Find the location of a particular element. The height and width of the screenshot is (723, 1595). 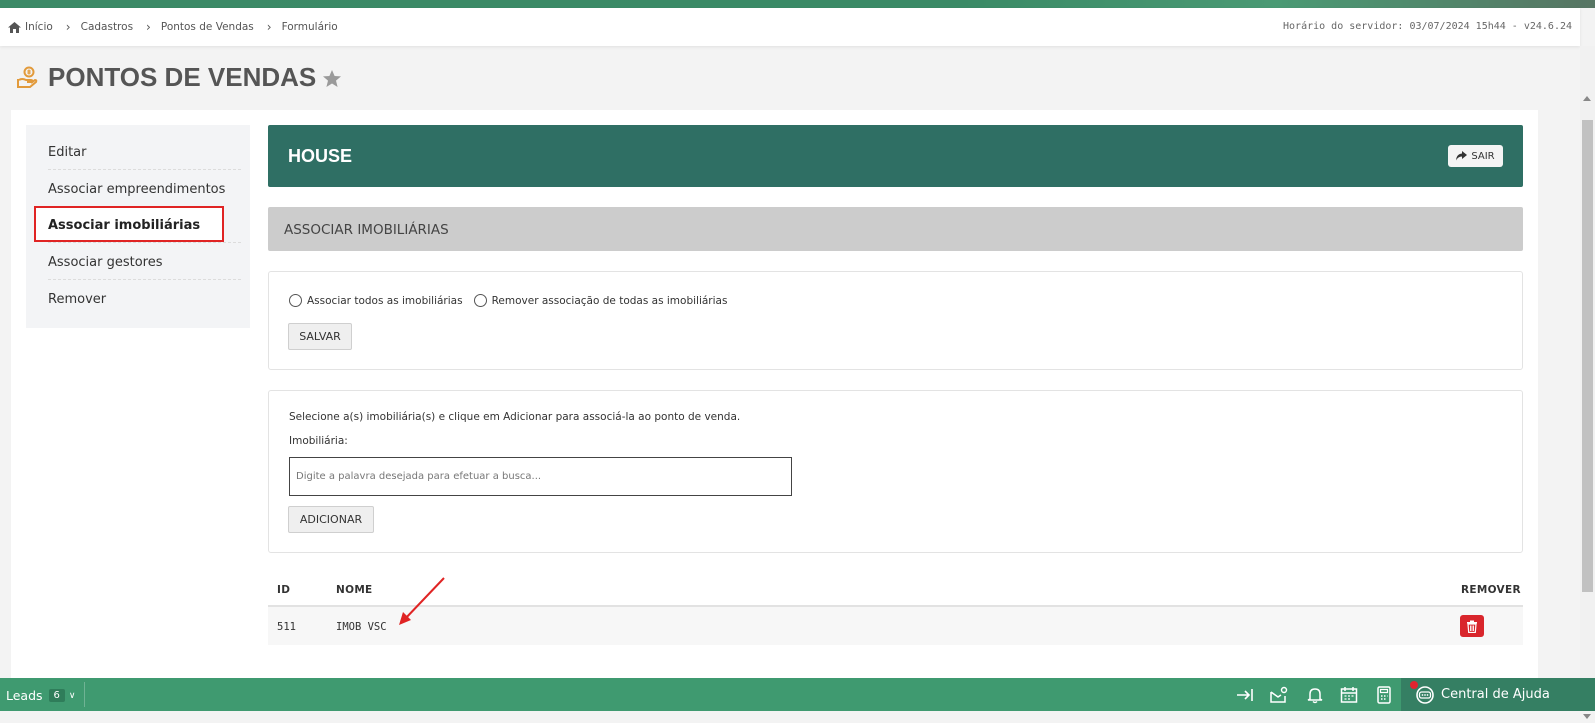

annotation-arrow-icon is located at coordinates (422, 601).